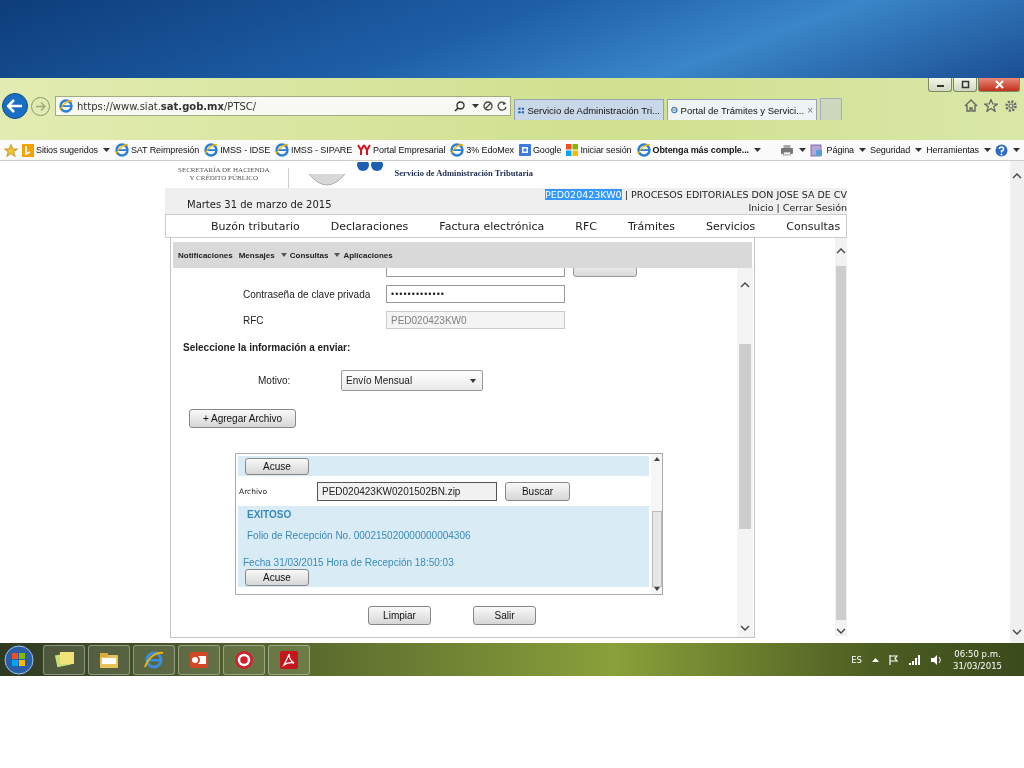  Describe the element at coordinates (256, 255) in the screenshot. I see `submenu-item: Mensajes` at that location.